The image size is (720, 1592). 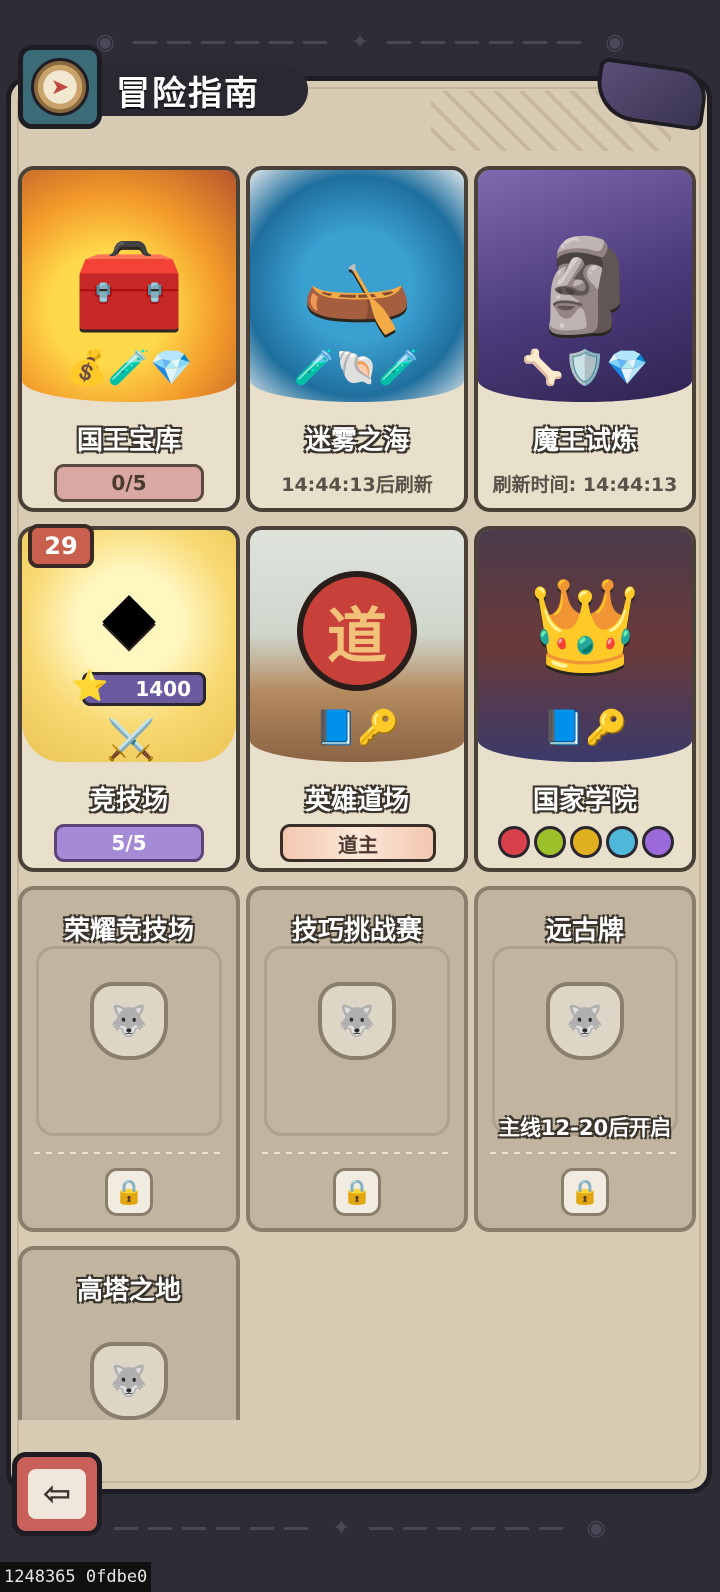 What do you see at coordinates (584, 441) in the screenshot?
I see `card-name: 魔王试炼` at bounding box center [584, 441].